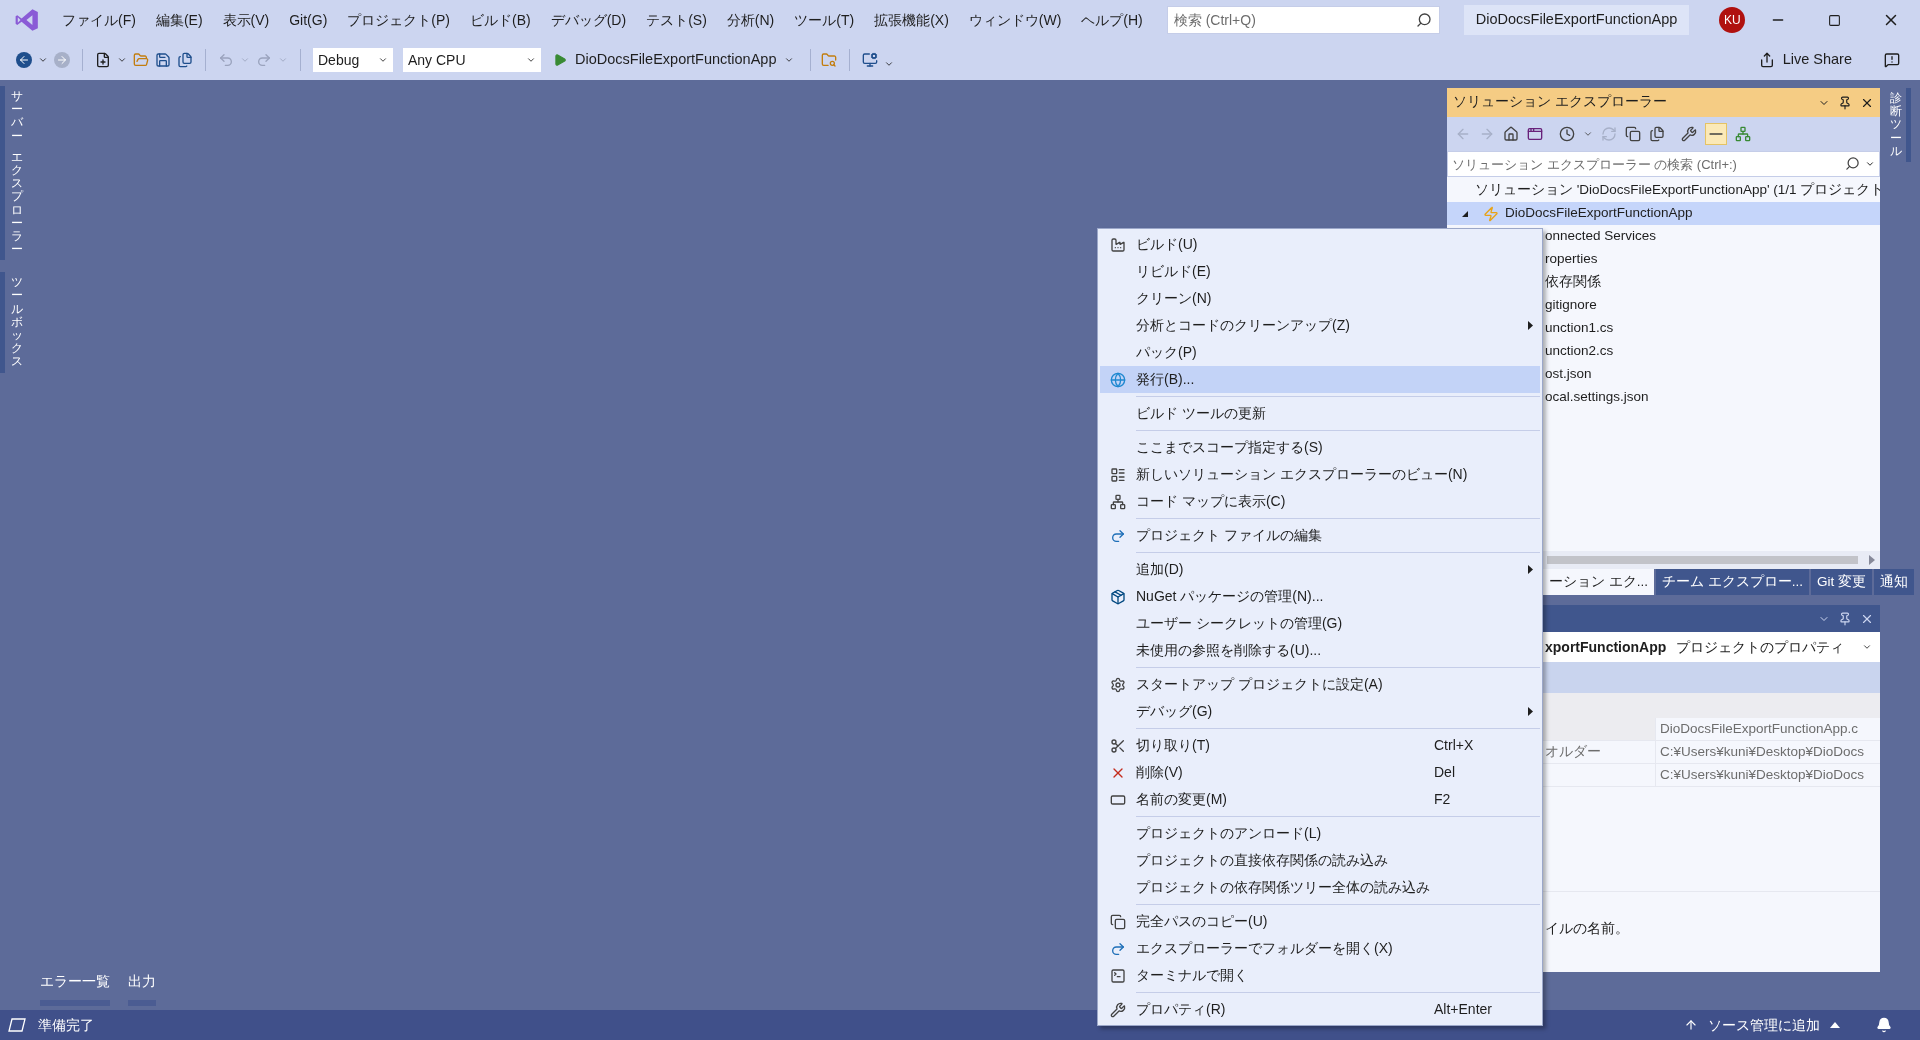  Describe the element at coordinates (1663, 190) in the screenshot. I see `tree-item: ソリューション 'DioDocsFileExportFunctionApp' (1/1 プロジェクト` at that location.